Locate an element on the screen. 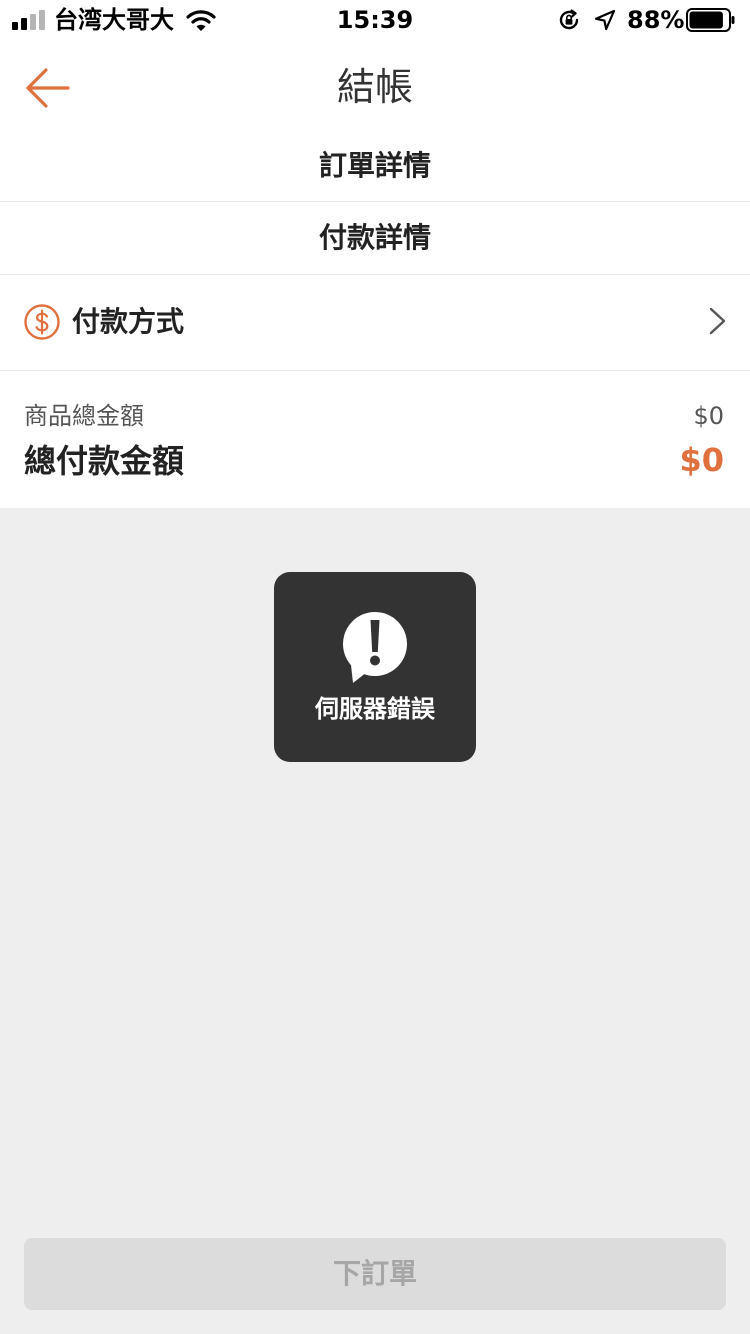 This screenshot has width=750, height=1334. total-label: 總付款金額 is located at coordinates (104, 461).